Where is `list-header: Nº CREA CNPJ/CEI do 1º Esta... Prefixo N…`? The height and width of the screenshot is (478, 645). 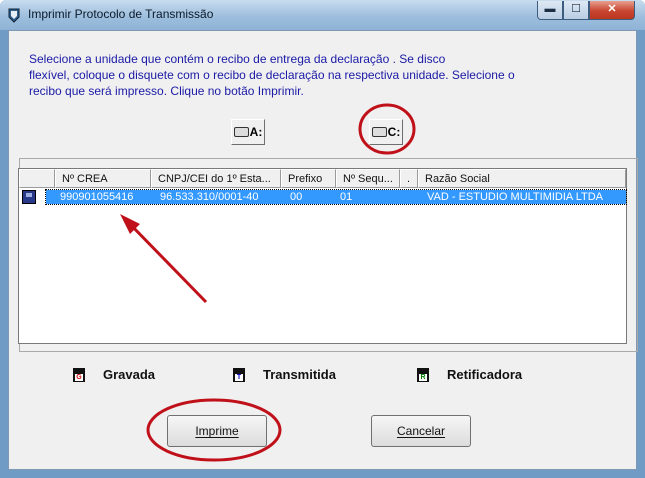 list-header: Nº CREA CNPJ/CEI do 1º Esta... Prefixo N… is located at coordinates (322, 178).